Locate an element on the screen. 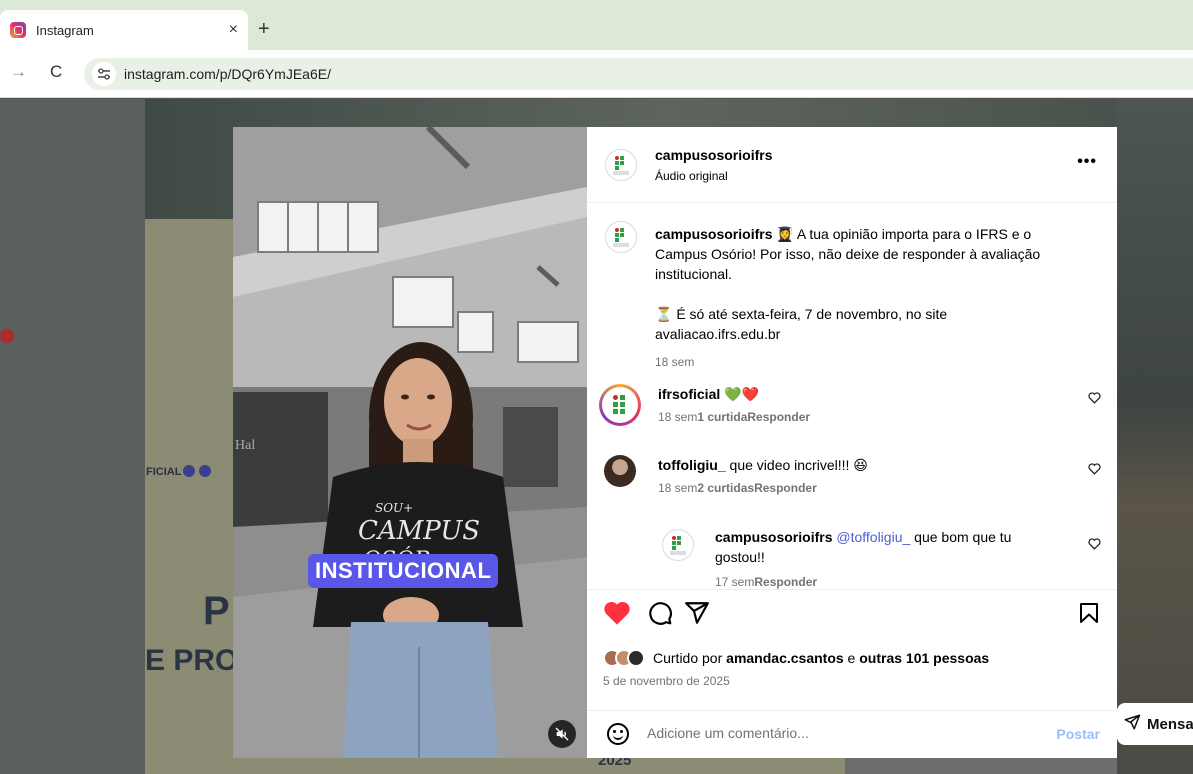  comment-item: ifrsoficial 💚❤️ 18 sem1 curtidaResponder is located at coordinates (852, 410).